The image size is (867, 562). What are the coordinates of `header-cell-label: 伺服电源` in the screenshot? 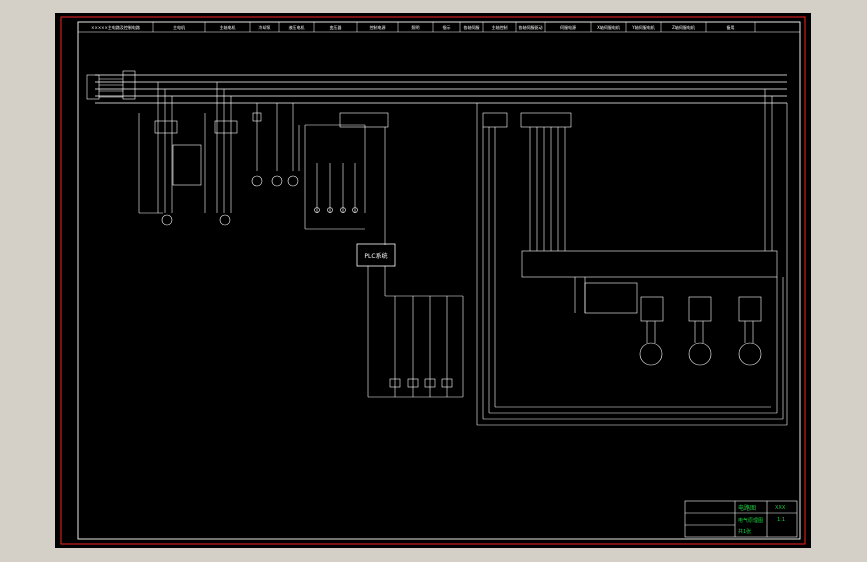 It's located at (568, 27).